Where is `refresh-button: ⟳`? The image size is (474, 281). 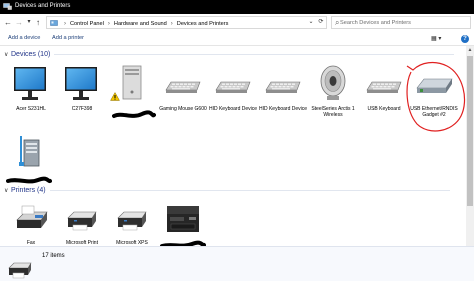 refresh-button: ⟳ is located at coordinates (321, 22).